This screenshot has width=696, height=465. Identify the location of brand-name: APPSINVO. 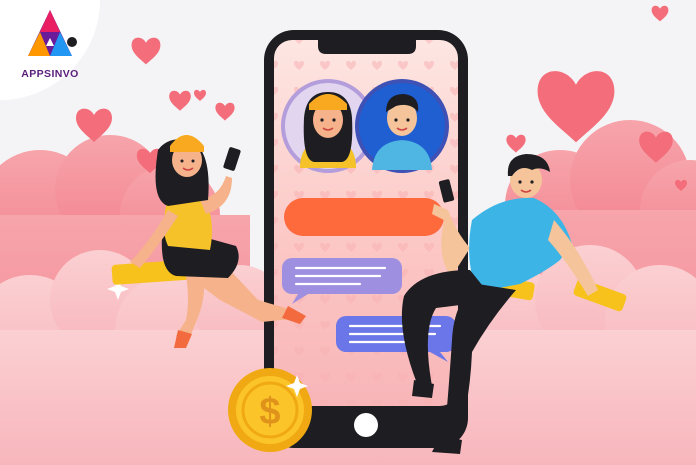
(50, 74).